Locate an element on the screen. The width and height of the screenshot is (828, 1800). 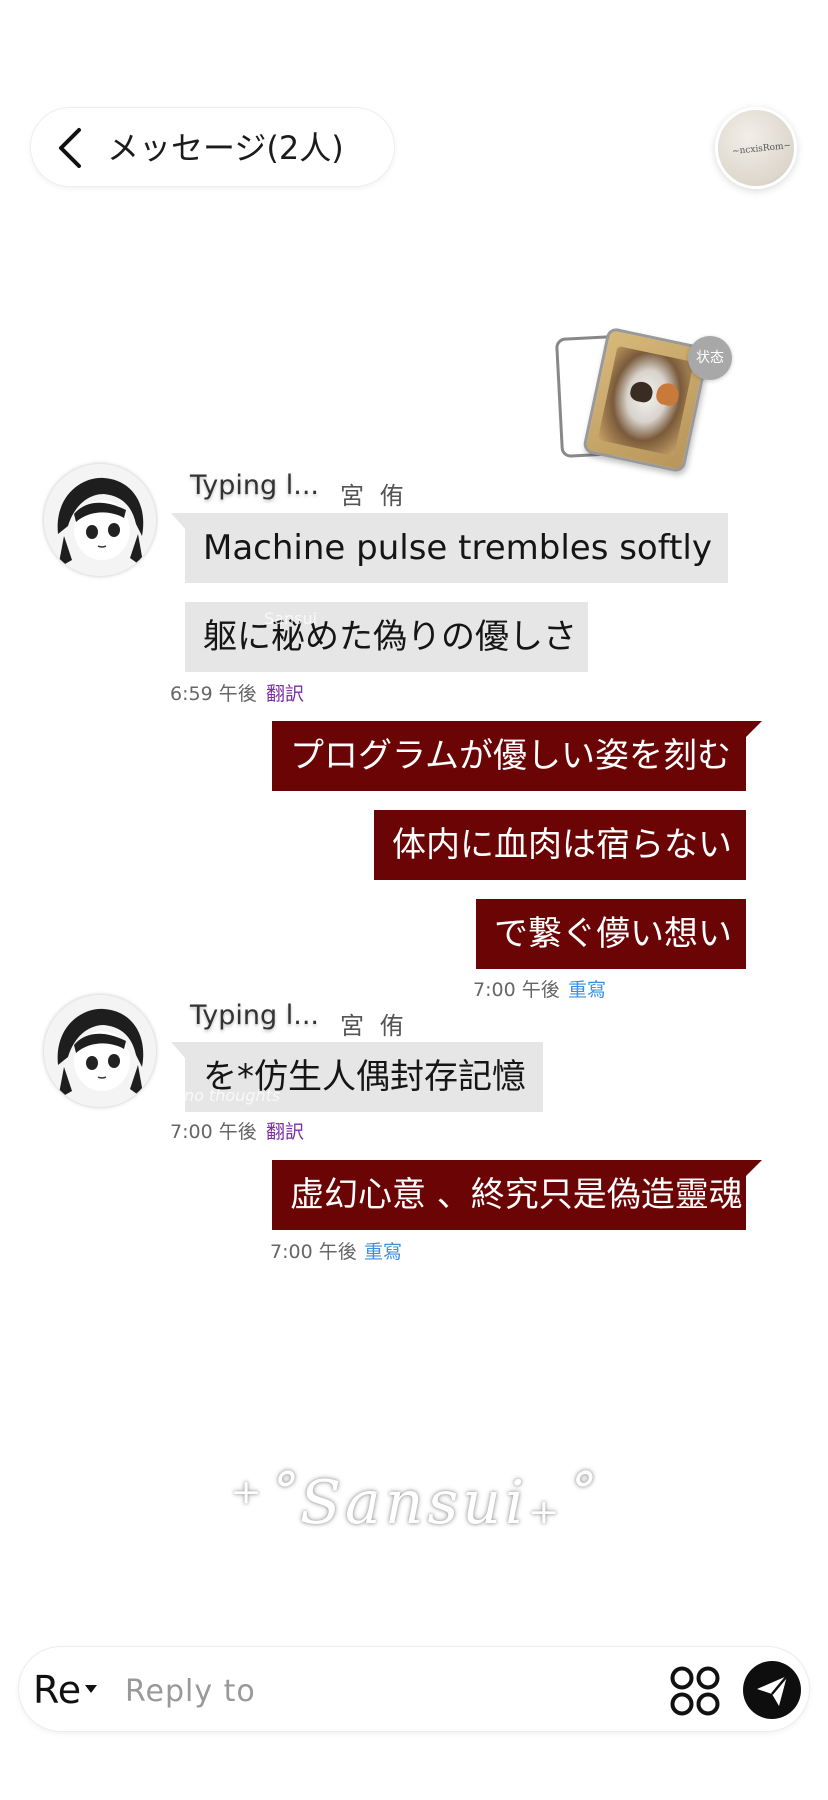
cat-photo is located at coordinates (645, 401).